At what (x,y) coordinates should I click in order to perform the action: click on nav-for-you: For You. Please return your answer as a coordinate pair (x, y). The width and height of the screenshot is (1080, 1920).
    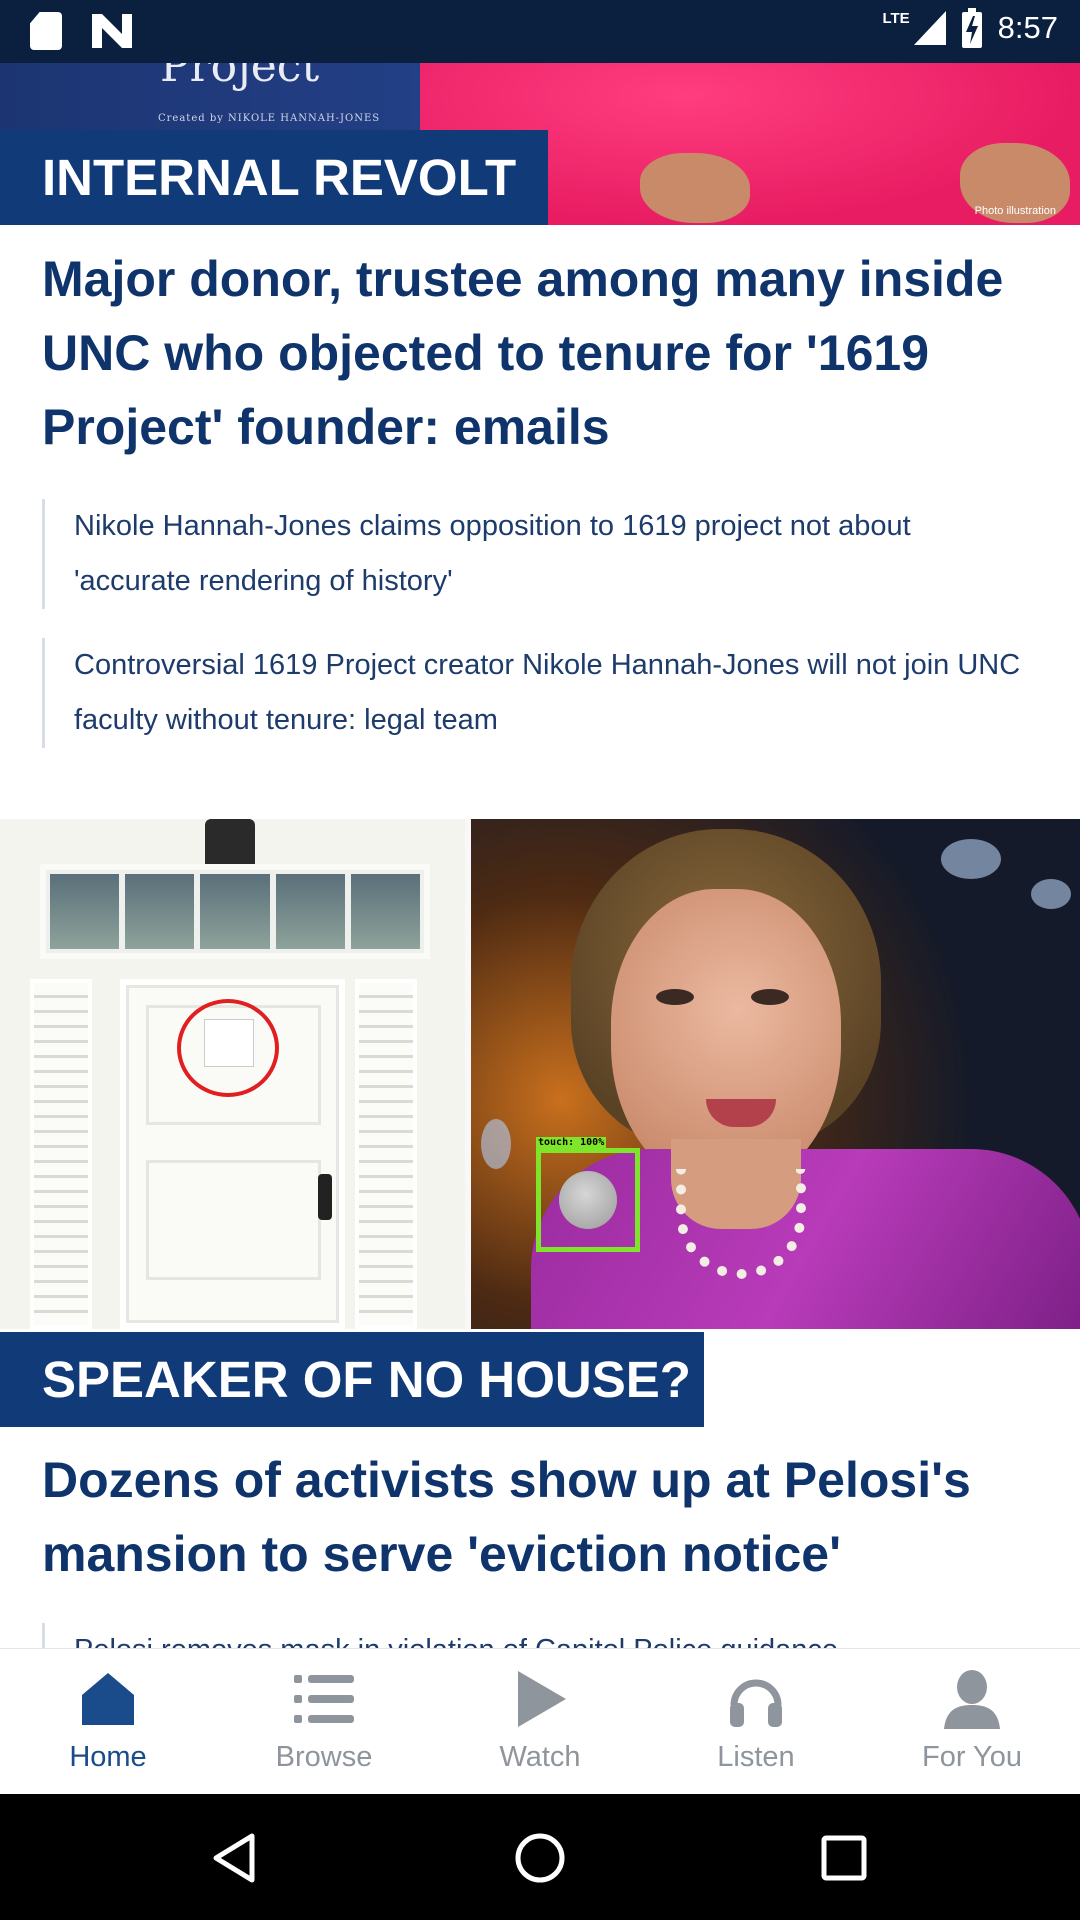
    Looking at the image, I should click on (972, 1721).